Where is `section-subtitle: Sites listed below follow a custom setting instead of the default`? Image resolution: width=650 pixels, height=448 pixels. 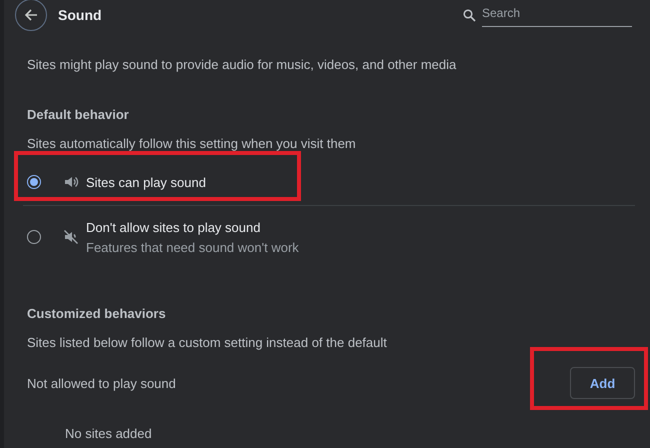
section-subtitle: Sites listed below follow a custom setting instead of the default is located at coordinates (207, 342).